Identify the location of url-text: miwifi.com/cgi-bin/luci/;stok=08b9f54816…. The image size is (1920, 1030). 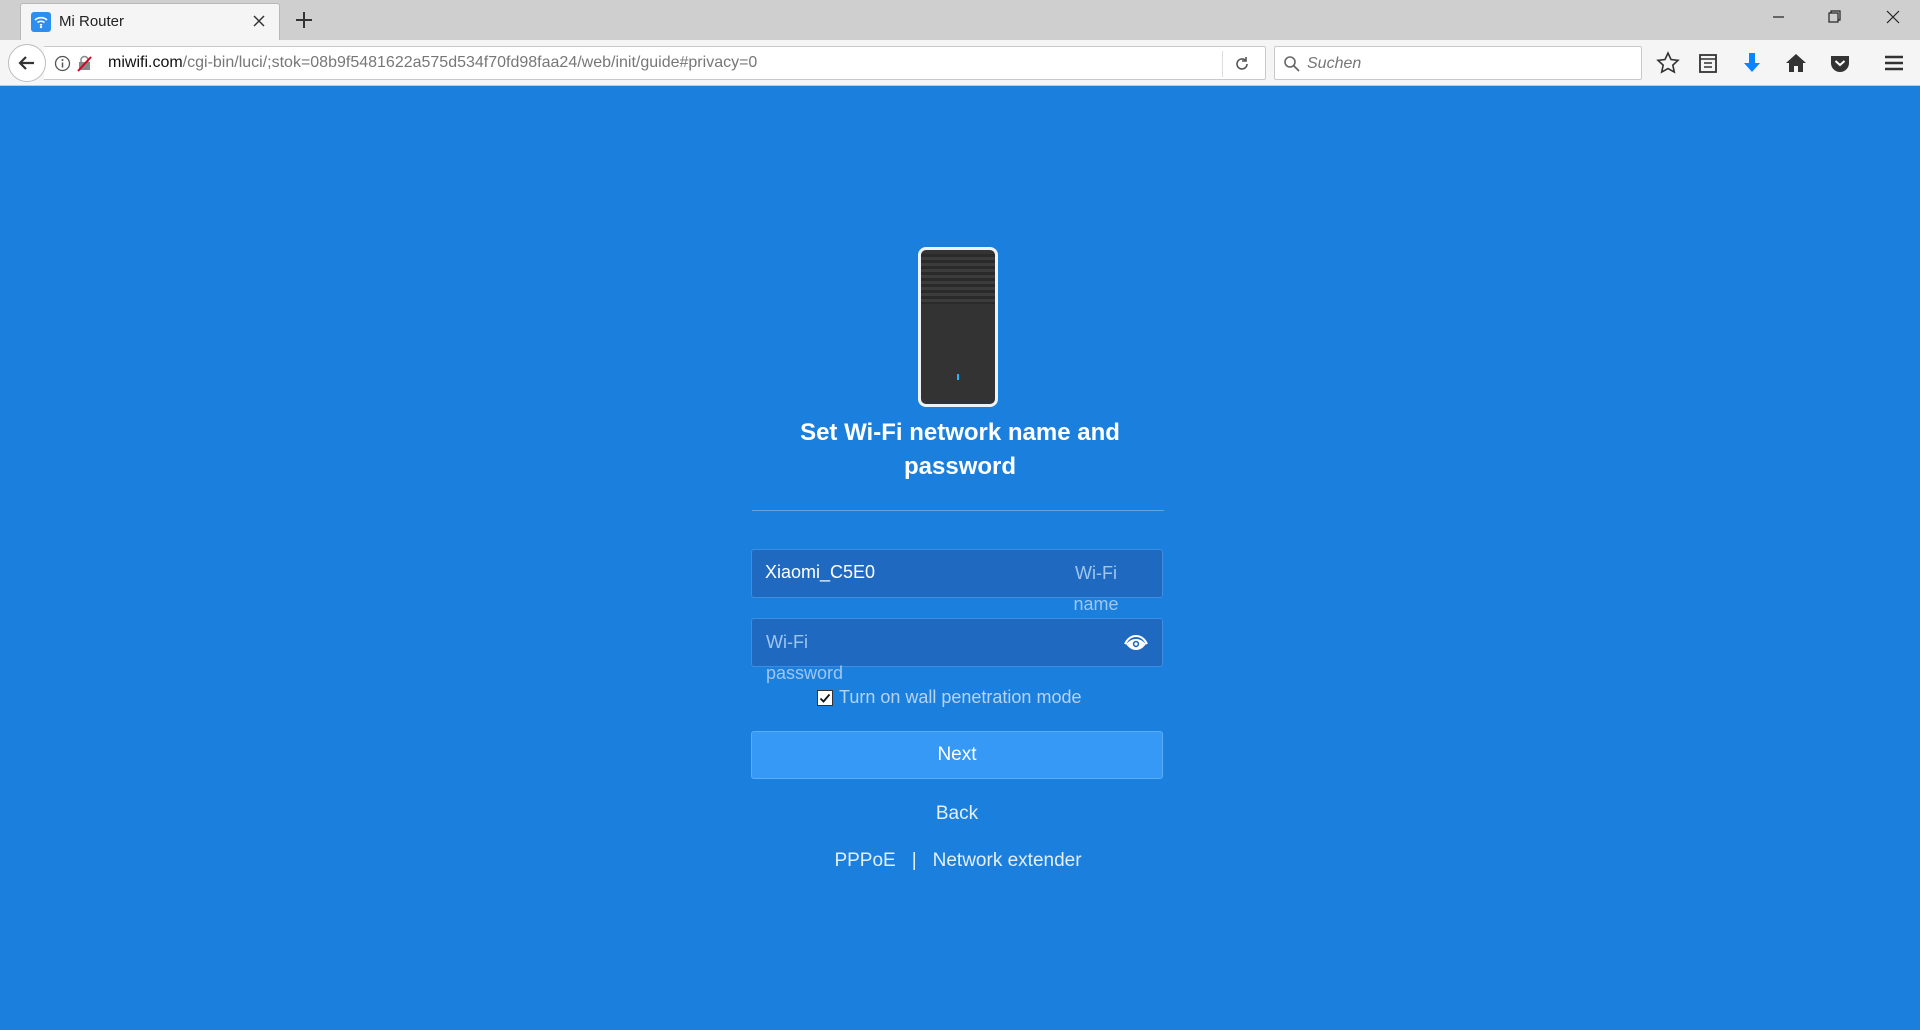
(432, 63).